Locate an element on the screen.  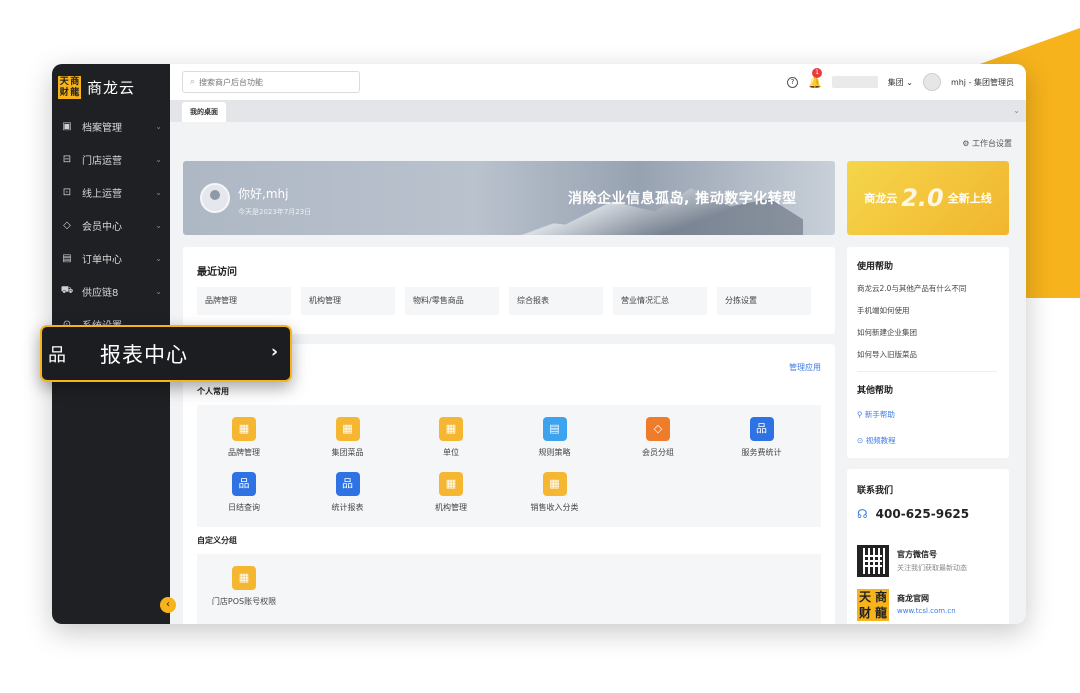
search-icon: ⌕ is located at coordinates (193, 82).